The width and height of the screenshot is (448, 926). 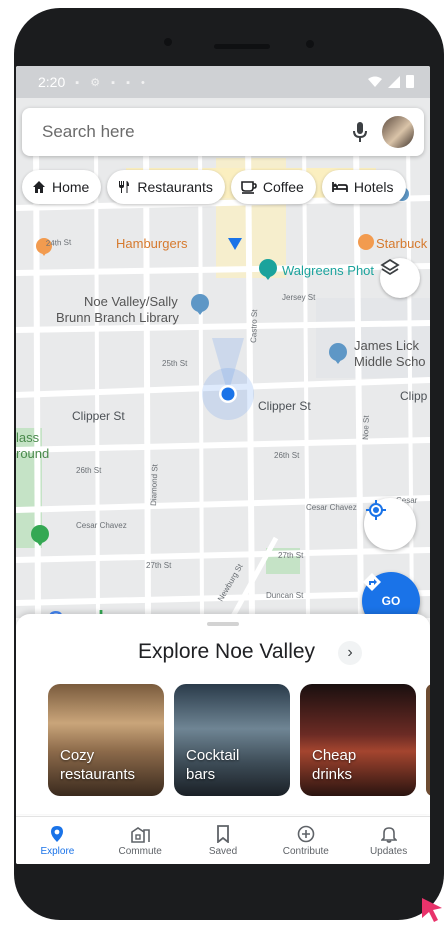 What do you see at coordinates (376, 510) in the screenshot?
I see `crosshair-icon` at bounding box center [376, 510].